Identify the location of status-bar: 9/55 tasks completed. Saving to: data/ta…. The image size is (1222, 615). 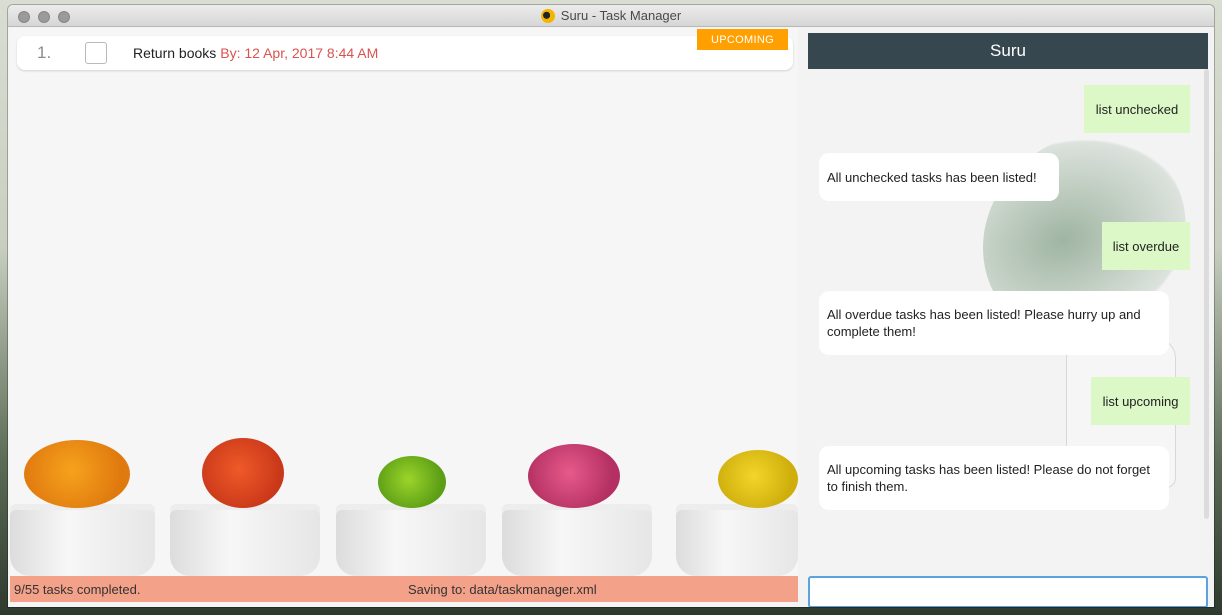
(404, 589).